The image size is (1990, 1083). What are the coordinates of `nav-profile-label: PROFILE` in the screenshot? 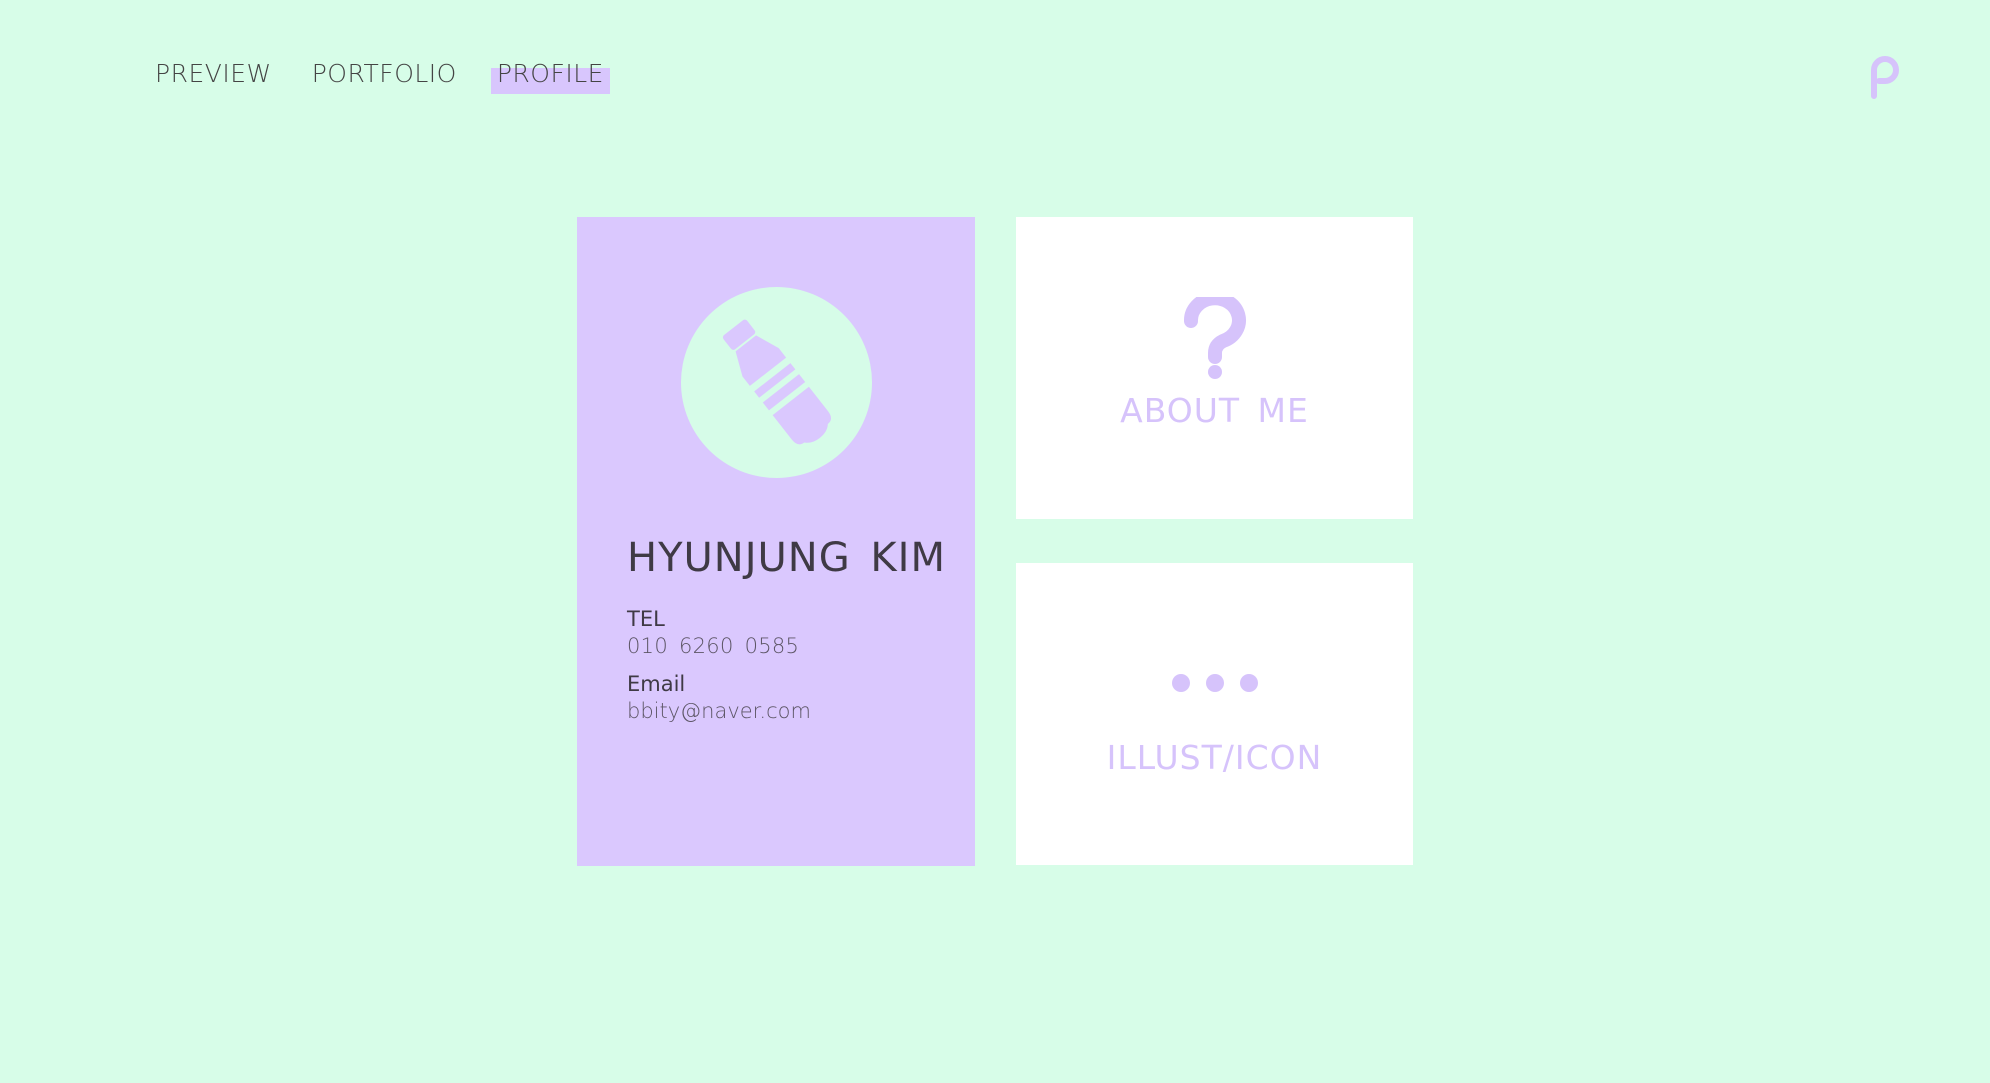 It's located at (550, 73).